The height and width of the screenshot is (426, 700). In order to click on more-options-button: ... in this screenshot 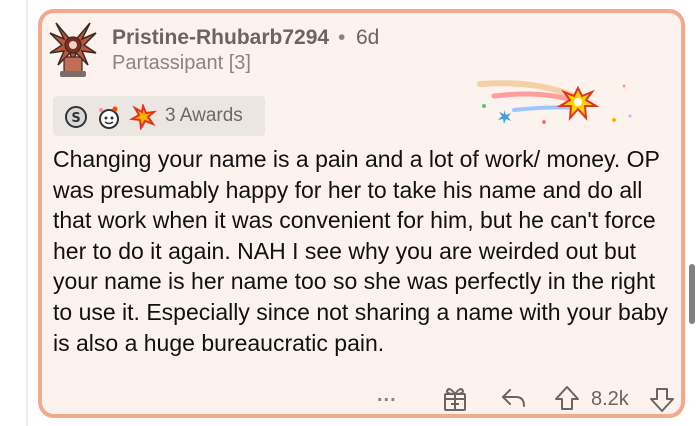, I will do `click(387, 399)`.